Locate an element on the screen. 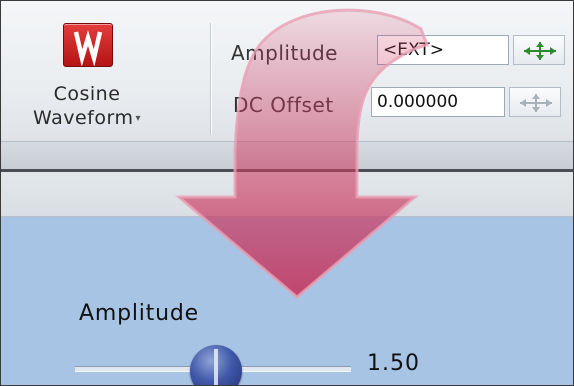 Image resolution: width=574 pixels, height=386 pixels. dropdown-caret-icon: ▾ is located at coordinates (138, 118).